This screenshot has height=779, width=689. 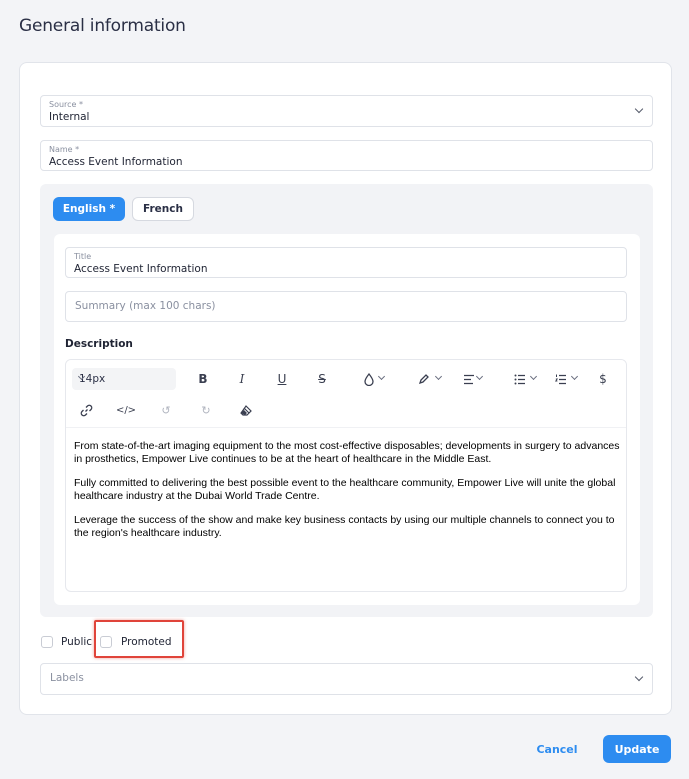 What do you see at coordinates (346, 155) in the screenshot?
I see `name-field: Name * Access Event Information` at bounding box center [346, 155].